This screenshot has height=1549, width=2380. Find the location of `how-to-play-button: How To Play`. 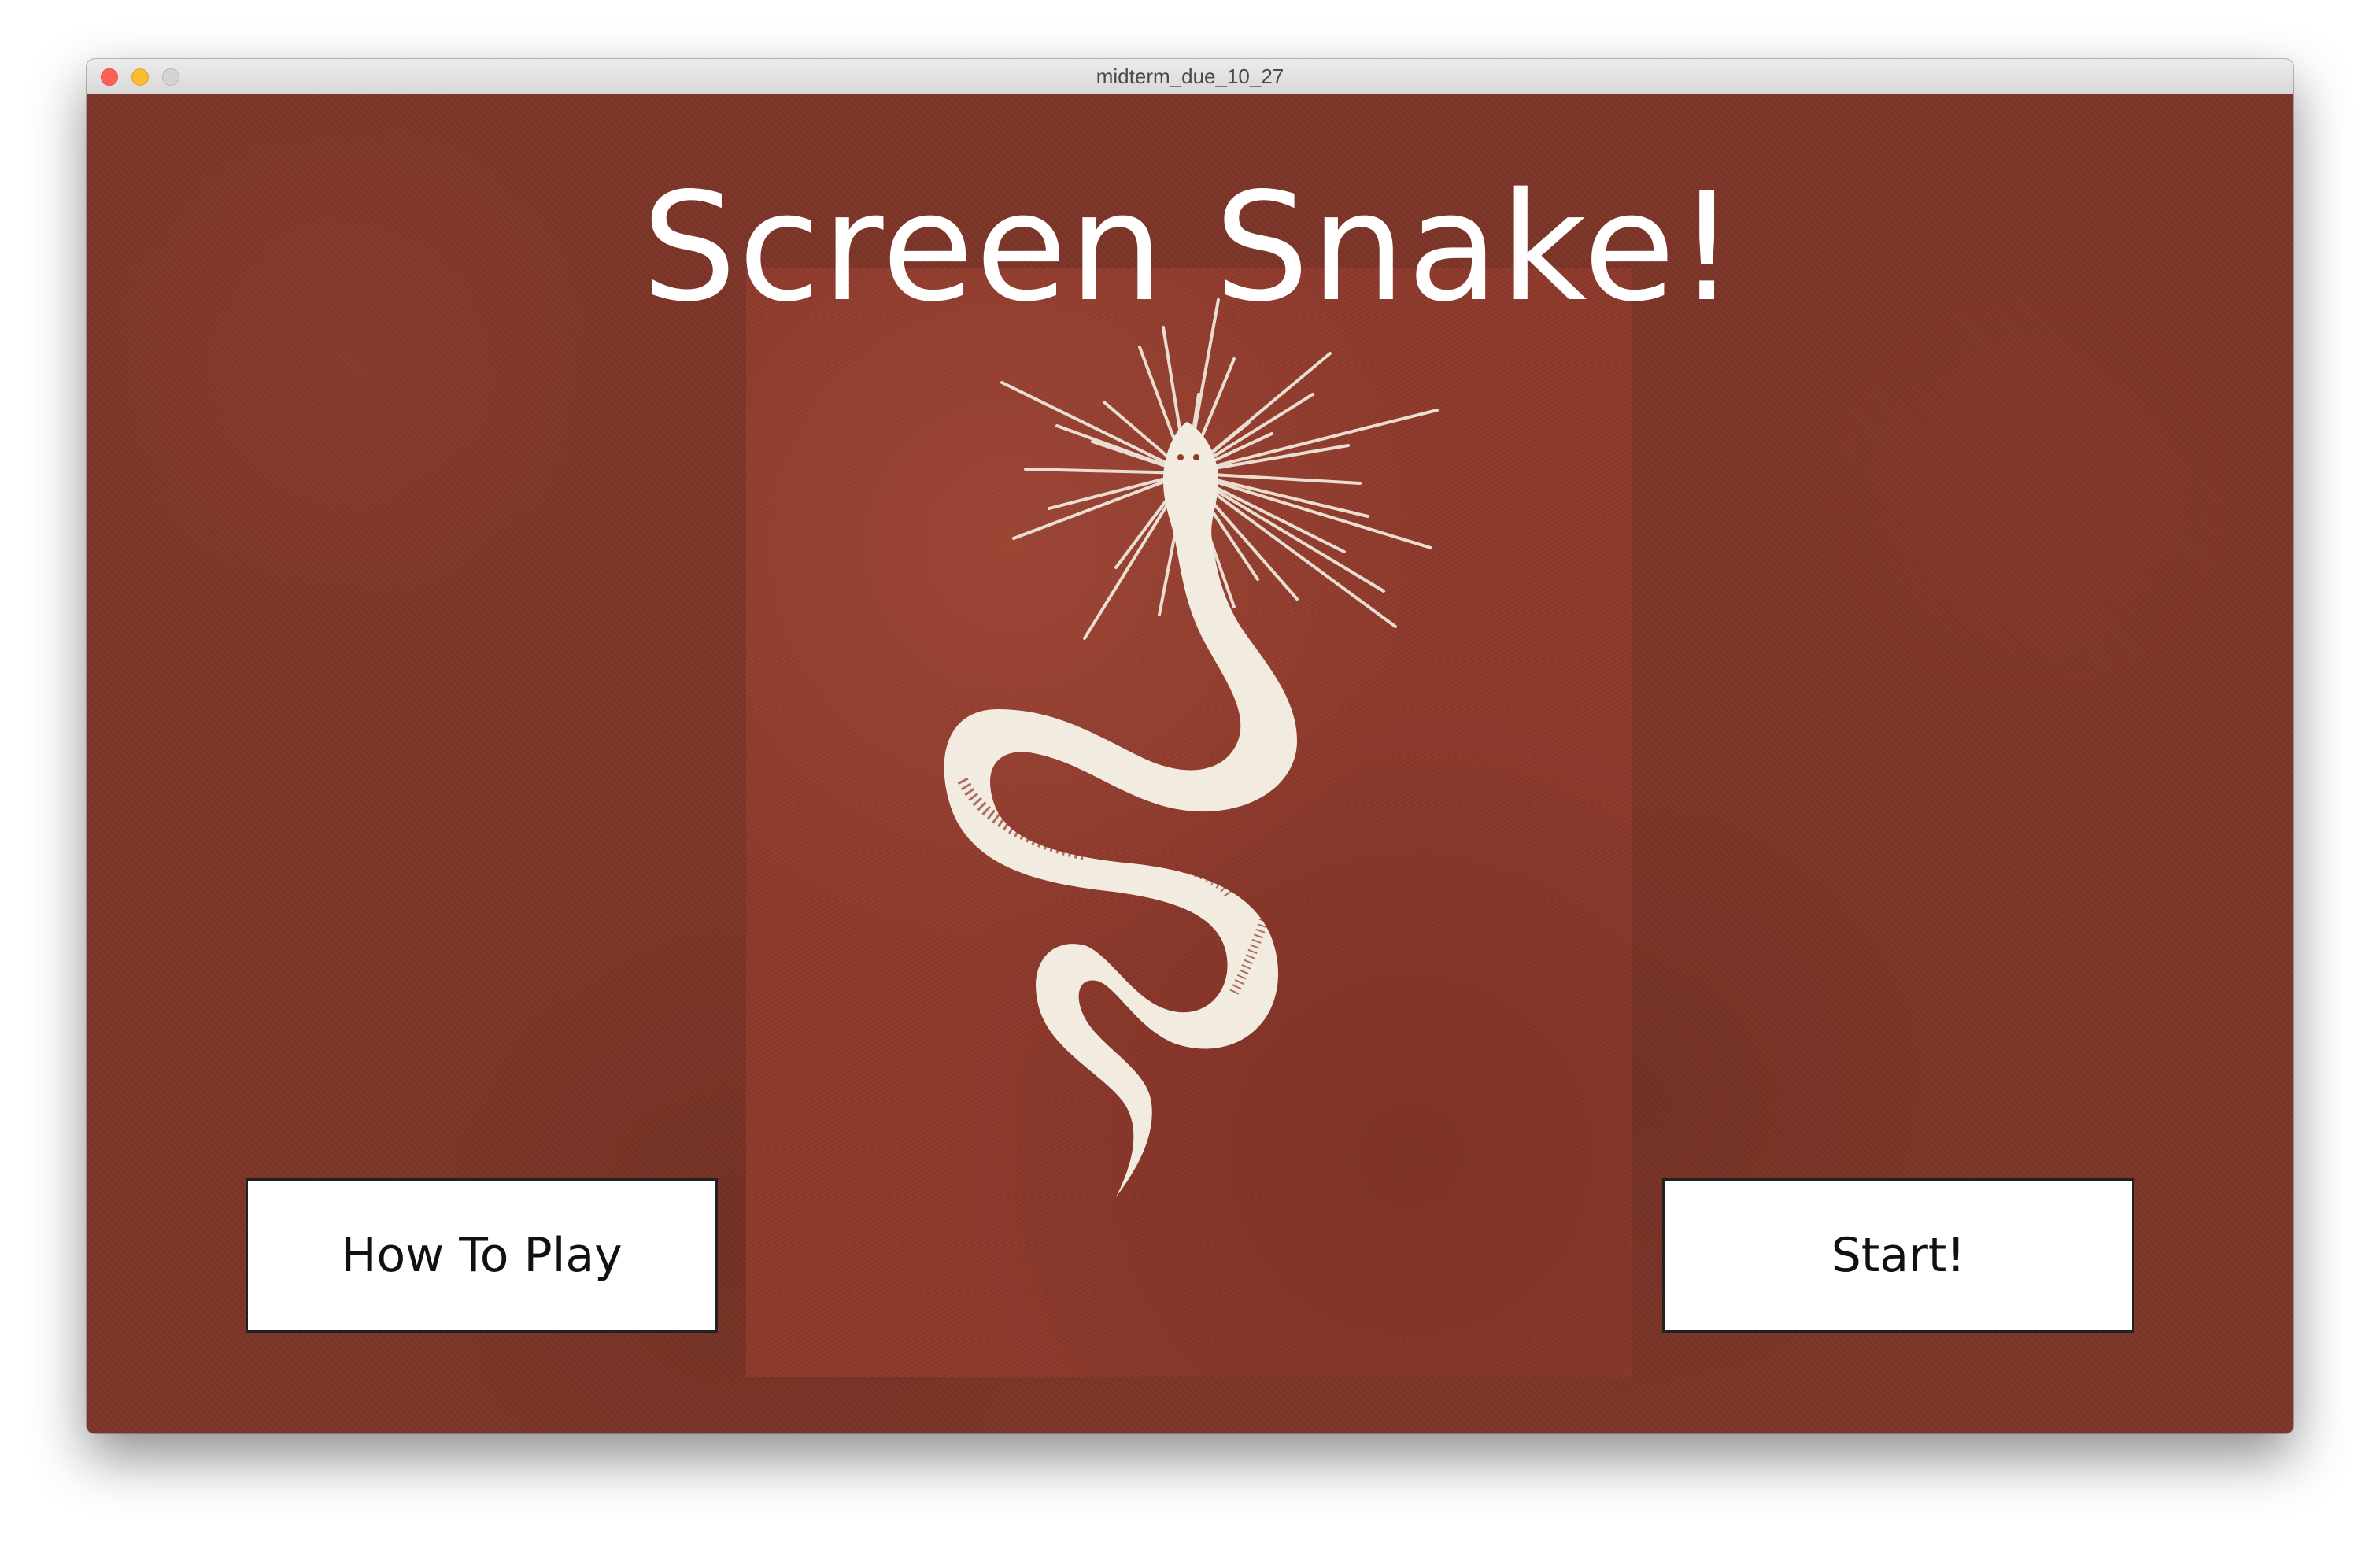

how-to-play-button: How To Play is located at coordinates (482, 1255).